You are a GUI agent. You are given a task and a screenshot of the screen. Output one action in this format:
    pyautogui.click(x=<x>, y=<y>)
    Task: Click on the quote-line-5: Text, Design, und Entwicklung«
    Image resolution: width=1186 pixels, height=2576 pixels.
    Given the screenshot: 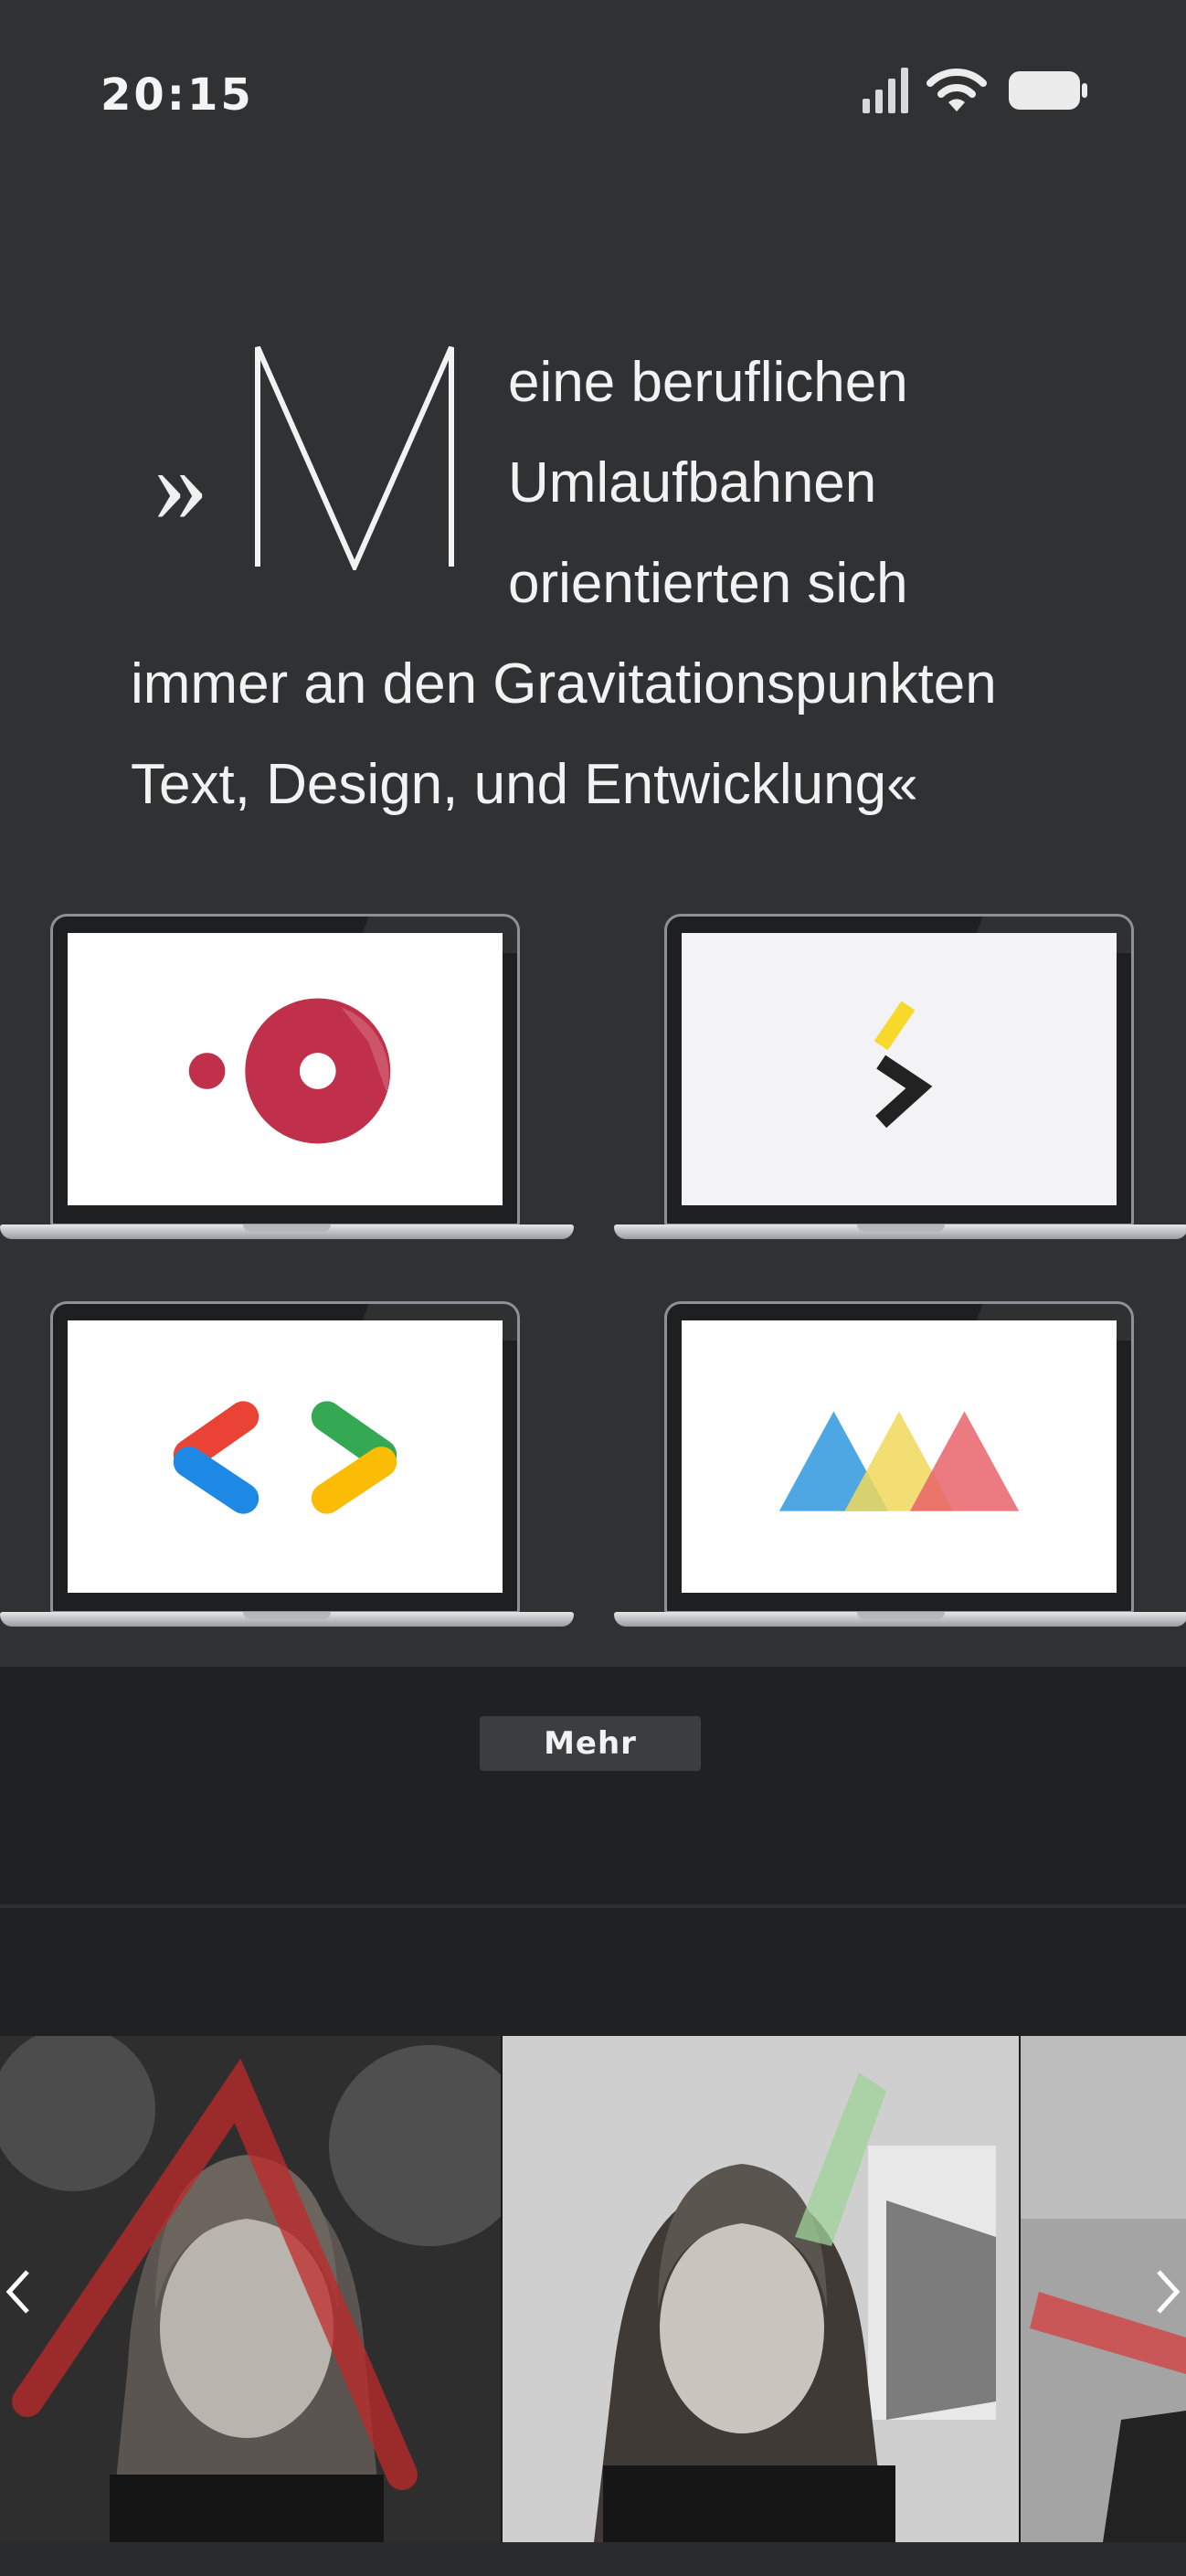 What is the action you would take?
    pyautogui.click(x=524, y=784)
    